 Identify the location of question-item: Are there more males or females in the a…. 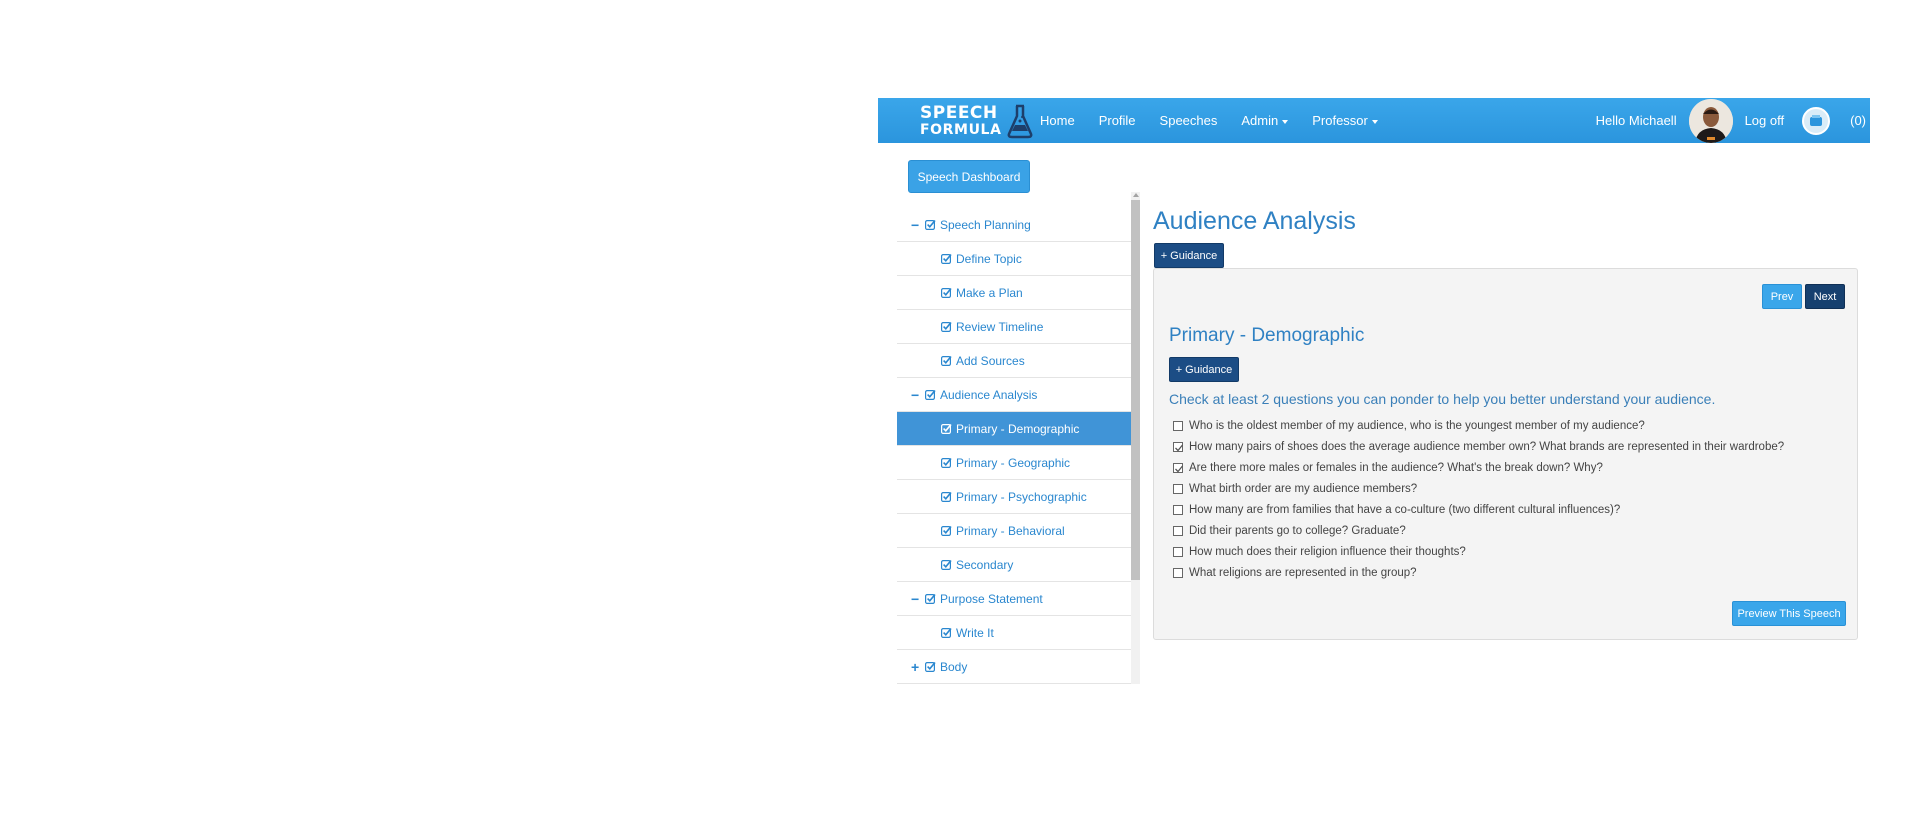
(1478, 467).